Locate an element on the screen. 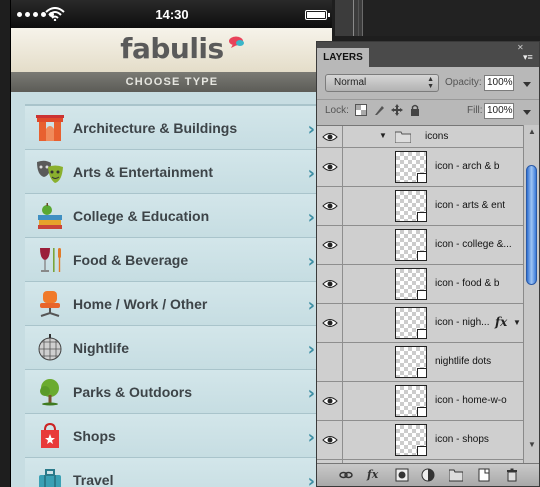 The height and width of the screenshot is (487, 540). layer-row: icon - food & b is located at coordinates (420, 284).